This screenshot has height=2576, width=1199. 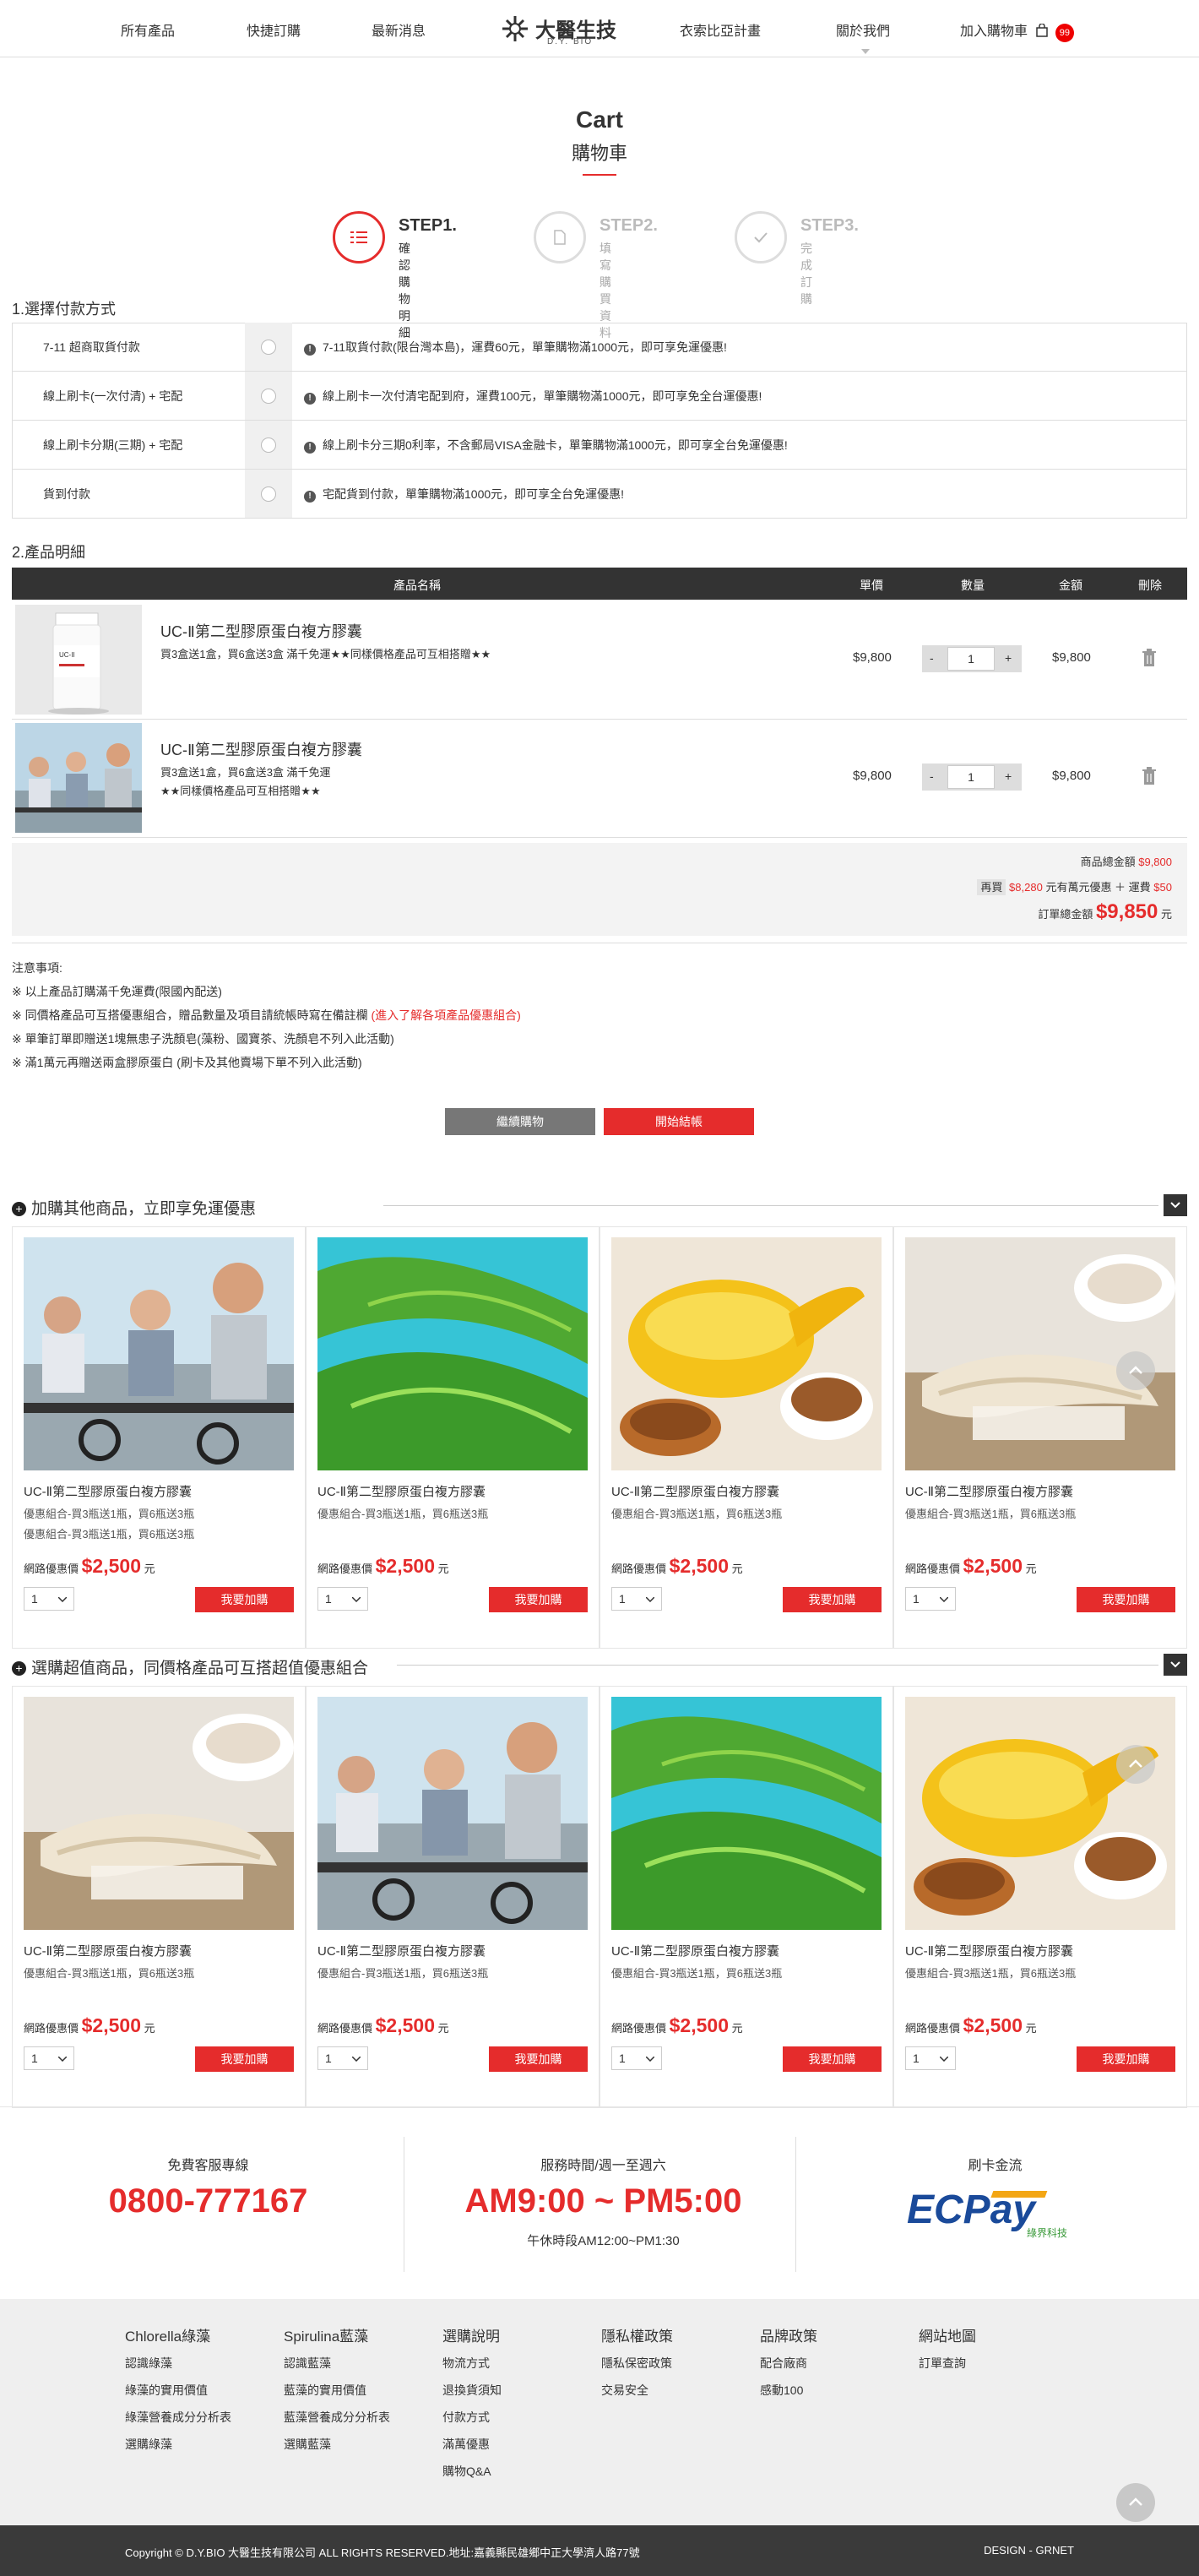 What do you see at coordinates (472, 2444) in the screenshot?
I see `footer-link: 滿萬優惠` at bounding box center [472, 2444].